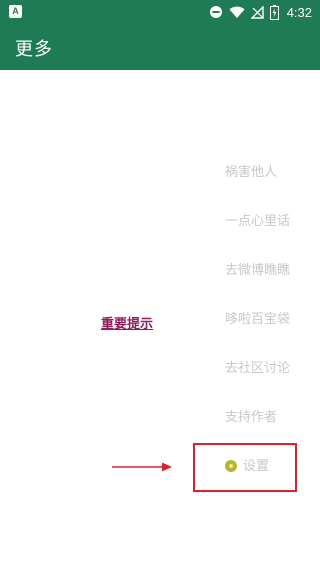  Describe the element at coordinates (245, 467) in the screenshot. I see `highlight-box` at that location.